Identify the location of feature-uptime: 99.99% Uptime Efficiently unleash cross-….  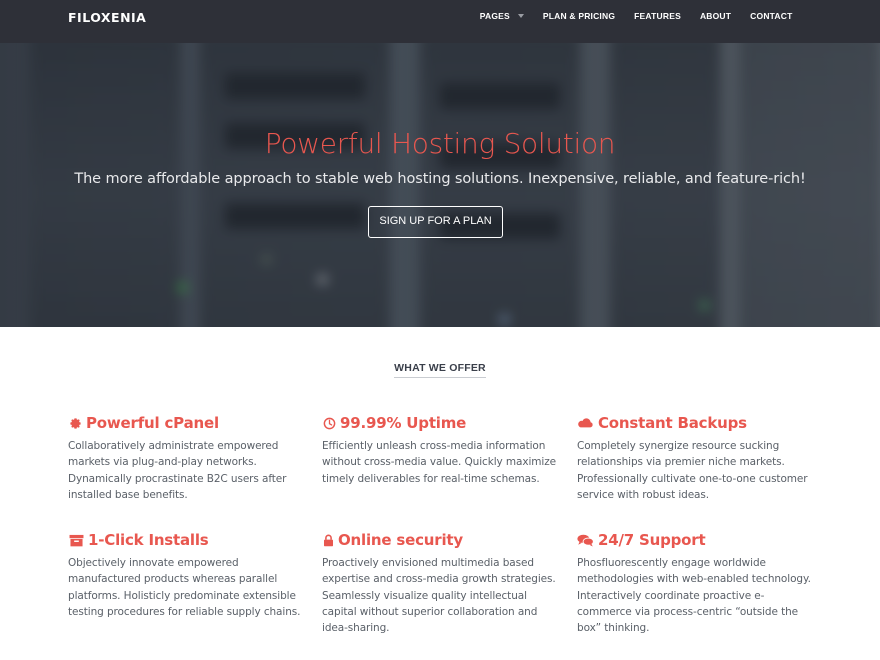
(442, 450).